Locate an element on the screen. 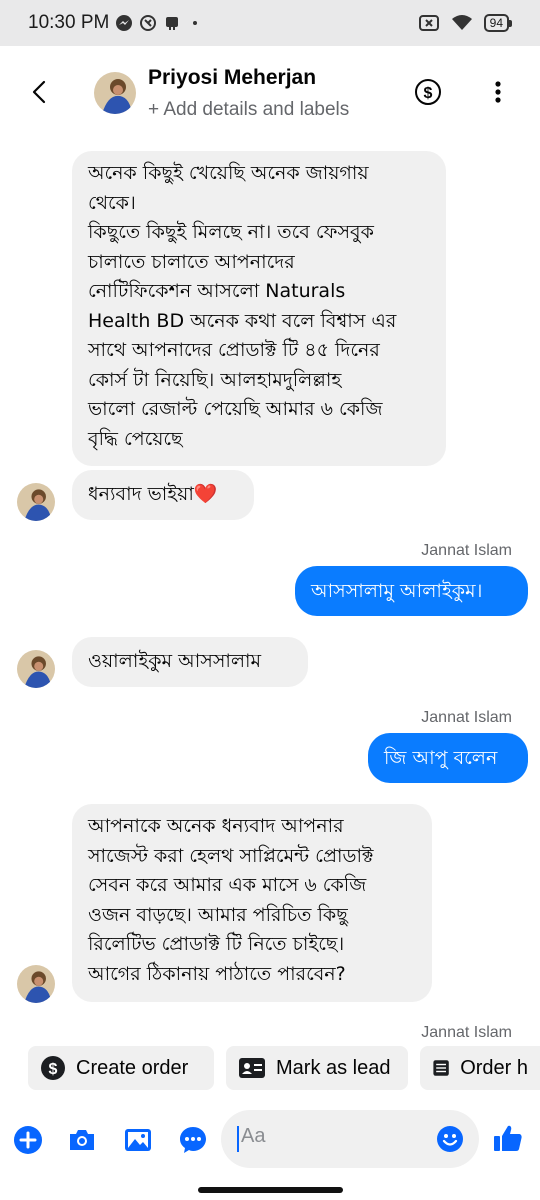  contact-name: Priyosi Meherjan is located at coordinates (232, 78).